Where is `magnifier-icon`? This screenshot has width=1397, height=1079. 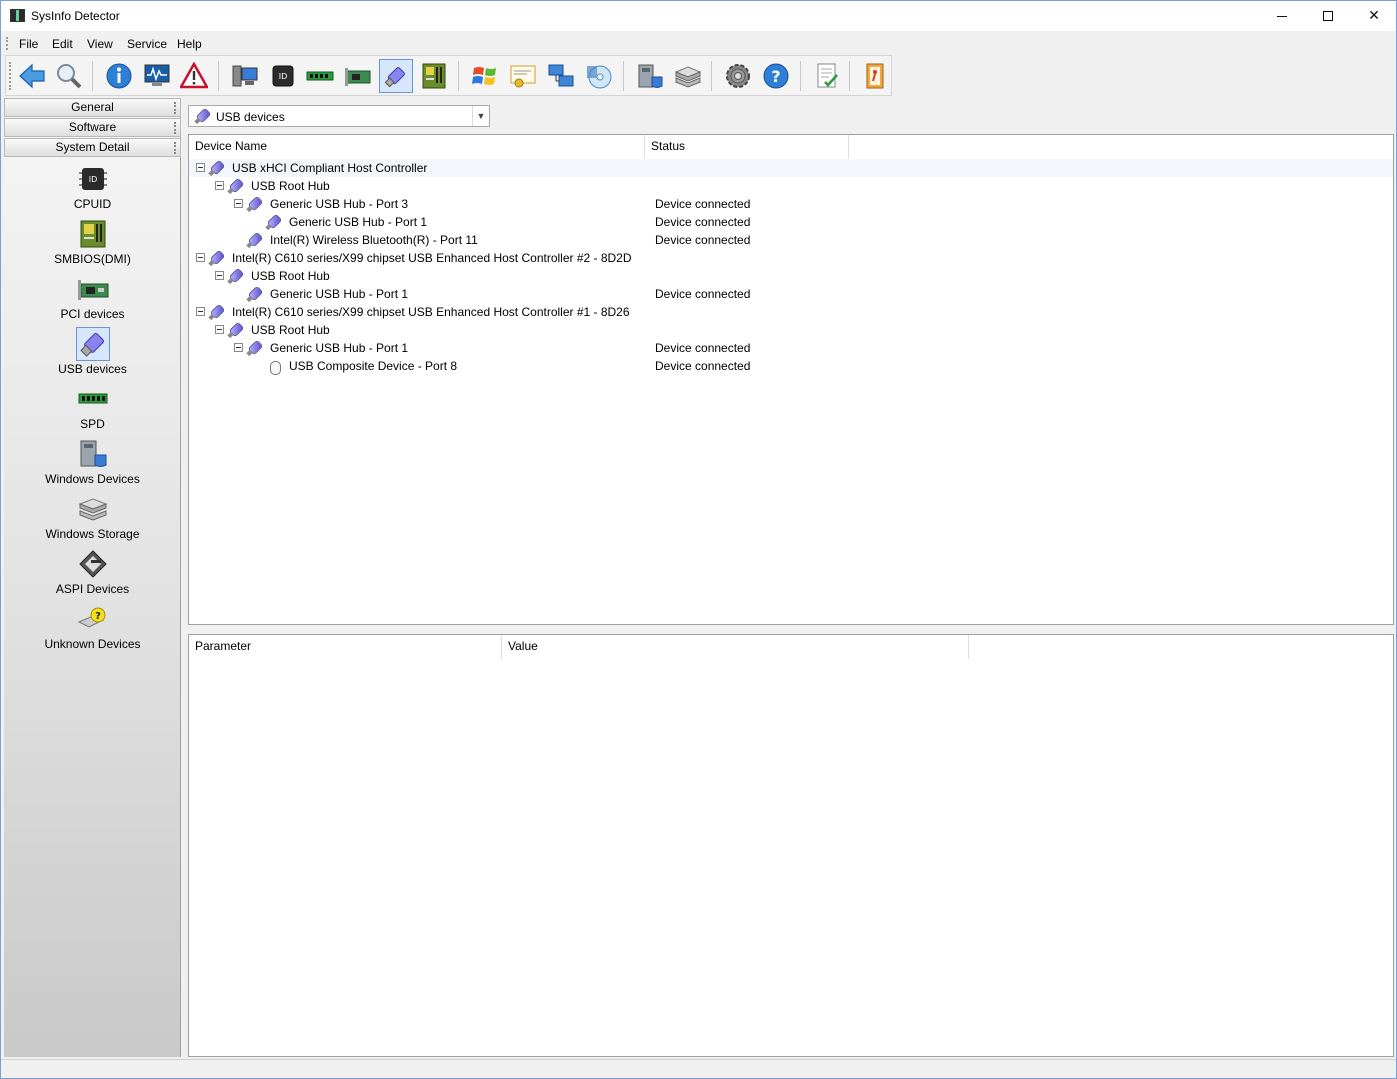
magnifier-icon is located at coordinates (69, 76).